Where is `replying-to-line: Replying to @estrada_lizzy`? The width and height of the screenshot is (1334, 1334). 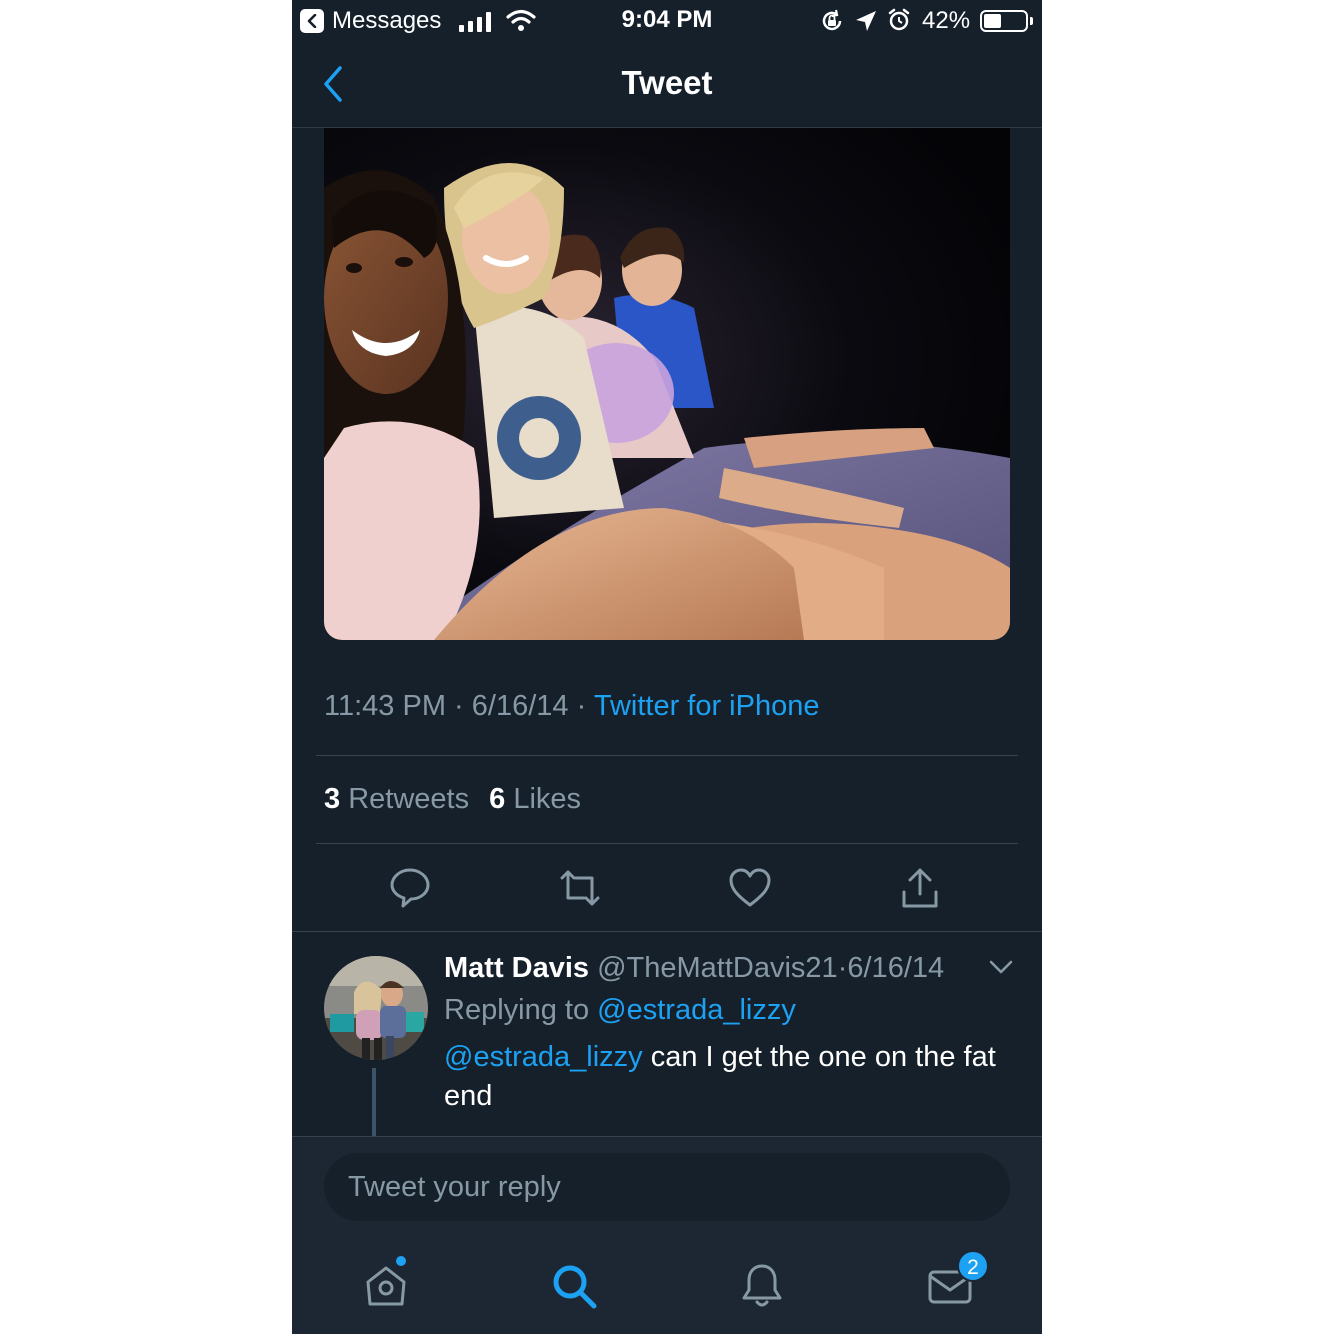 replying-to-line: Replying to @estrada_lizzy is located at coordinates (620, 1010).